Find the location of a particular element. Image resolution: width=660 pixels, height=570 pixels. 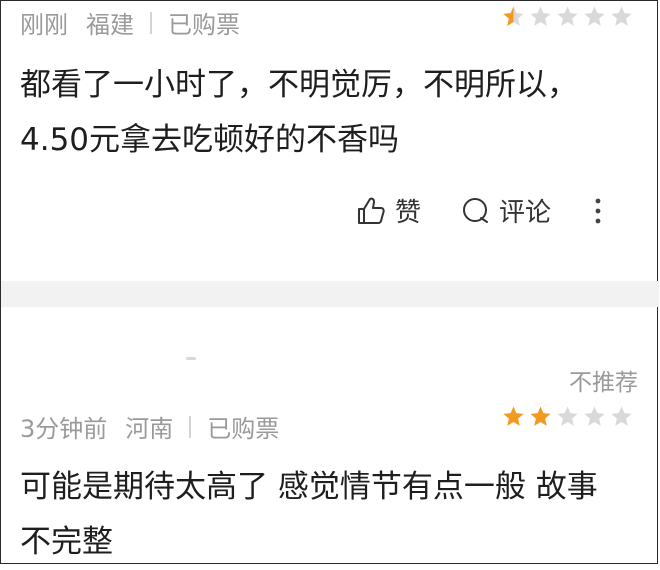

comment-text-line: 4.50元拿去吃顿好的不香吗 is located at coordinates (210, 140).